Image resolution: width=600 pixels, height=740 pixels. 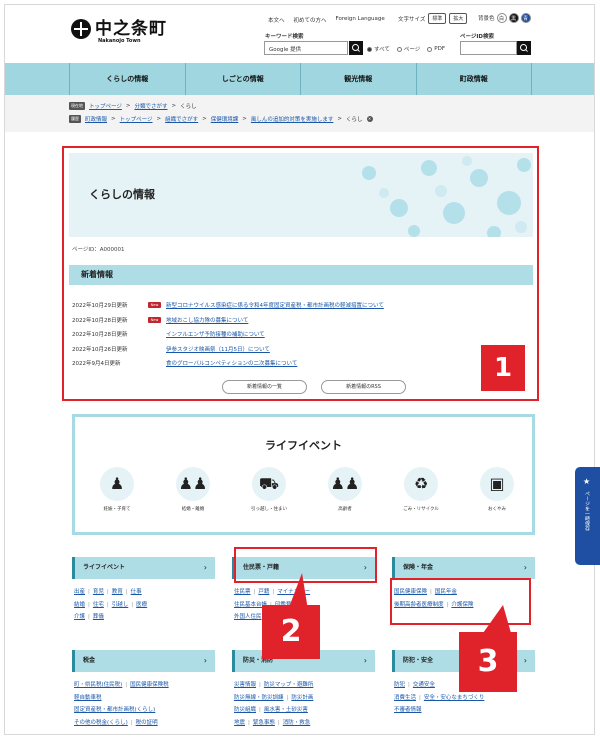 What do you see at coordinates (291, 632) in the screenshot?
I see `callout-2: 2` at bounding box center [291, 632].